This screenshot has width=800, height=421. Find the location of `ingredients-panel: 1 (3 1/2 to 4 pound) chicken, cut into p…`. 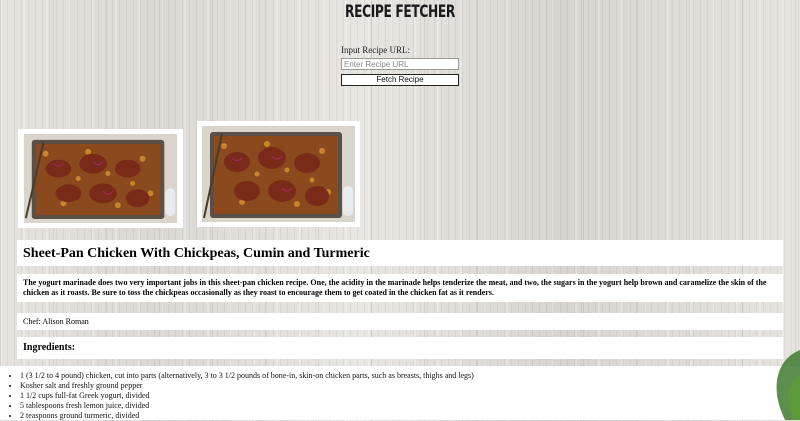

ingredients-panel: 1 (3 1/2 to 4 pound) chicken, cut into p… is located at coordinates (400, 393).